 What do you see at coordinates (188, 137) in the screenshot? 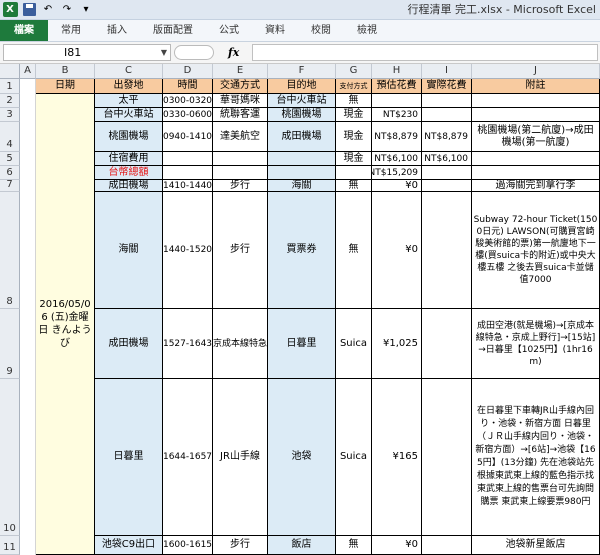
I see `cell-d4: 0940-1410` at bounding box center [188, 137].